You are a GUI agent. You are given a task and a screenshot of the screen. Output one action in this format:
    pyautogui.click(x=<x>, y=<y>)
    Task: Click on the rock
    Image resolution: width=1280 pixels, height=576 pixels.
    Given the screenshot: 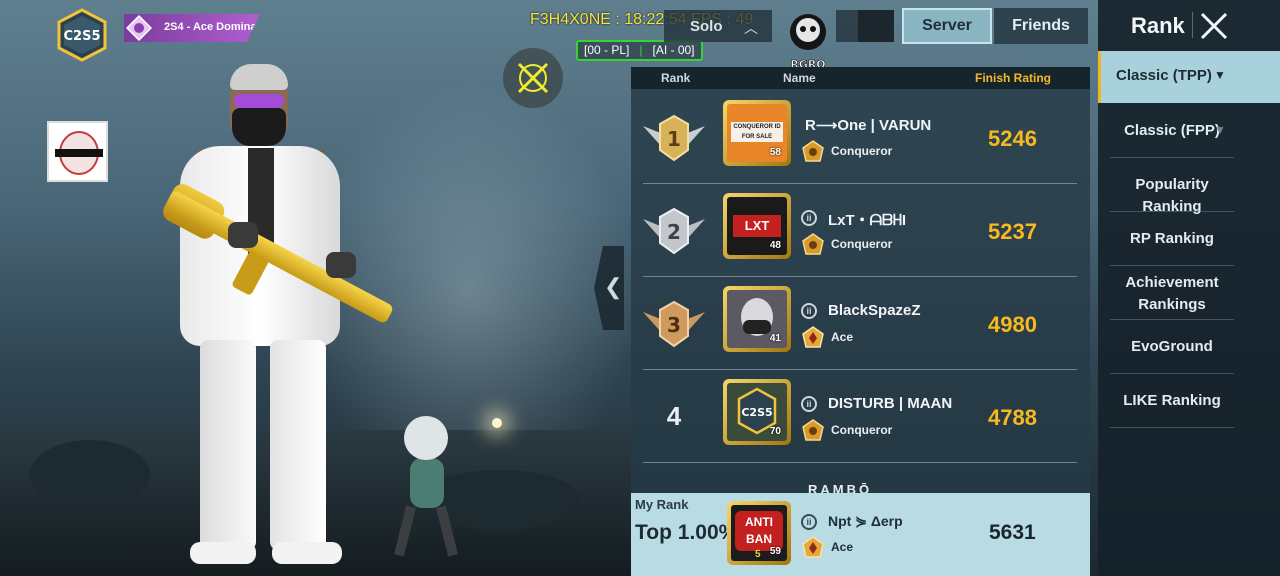 What is the action you would take?
    pyautogui.click(x=90, y=475)
    